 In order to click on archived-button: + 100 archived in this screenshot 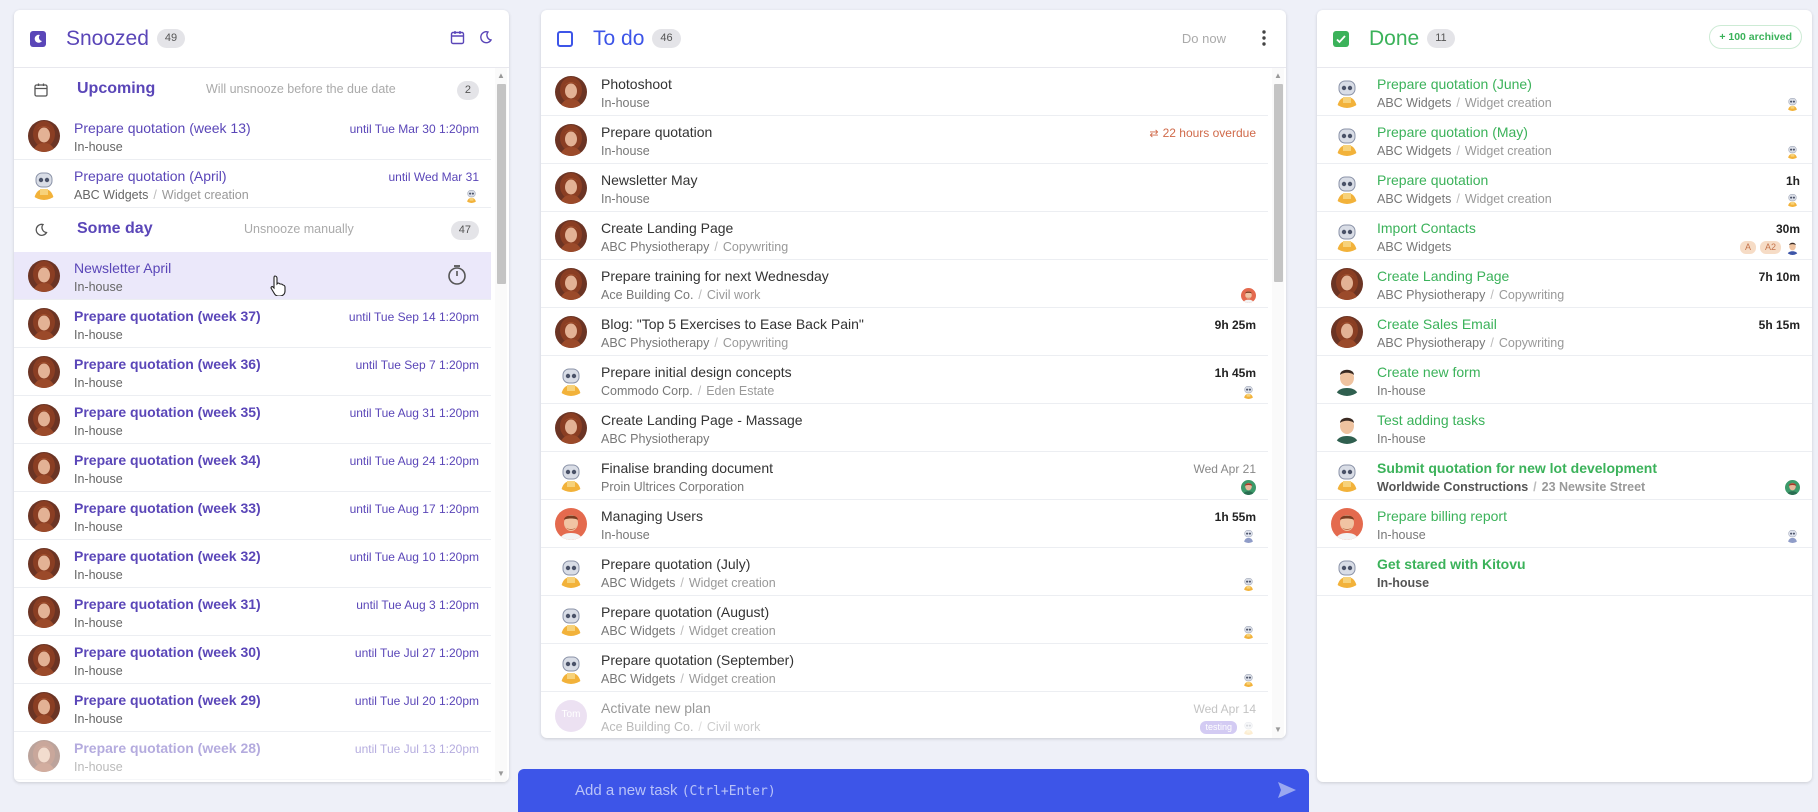, I will do `click(1755, 37)`.